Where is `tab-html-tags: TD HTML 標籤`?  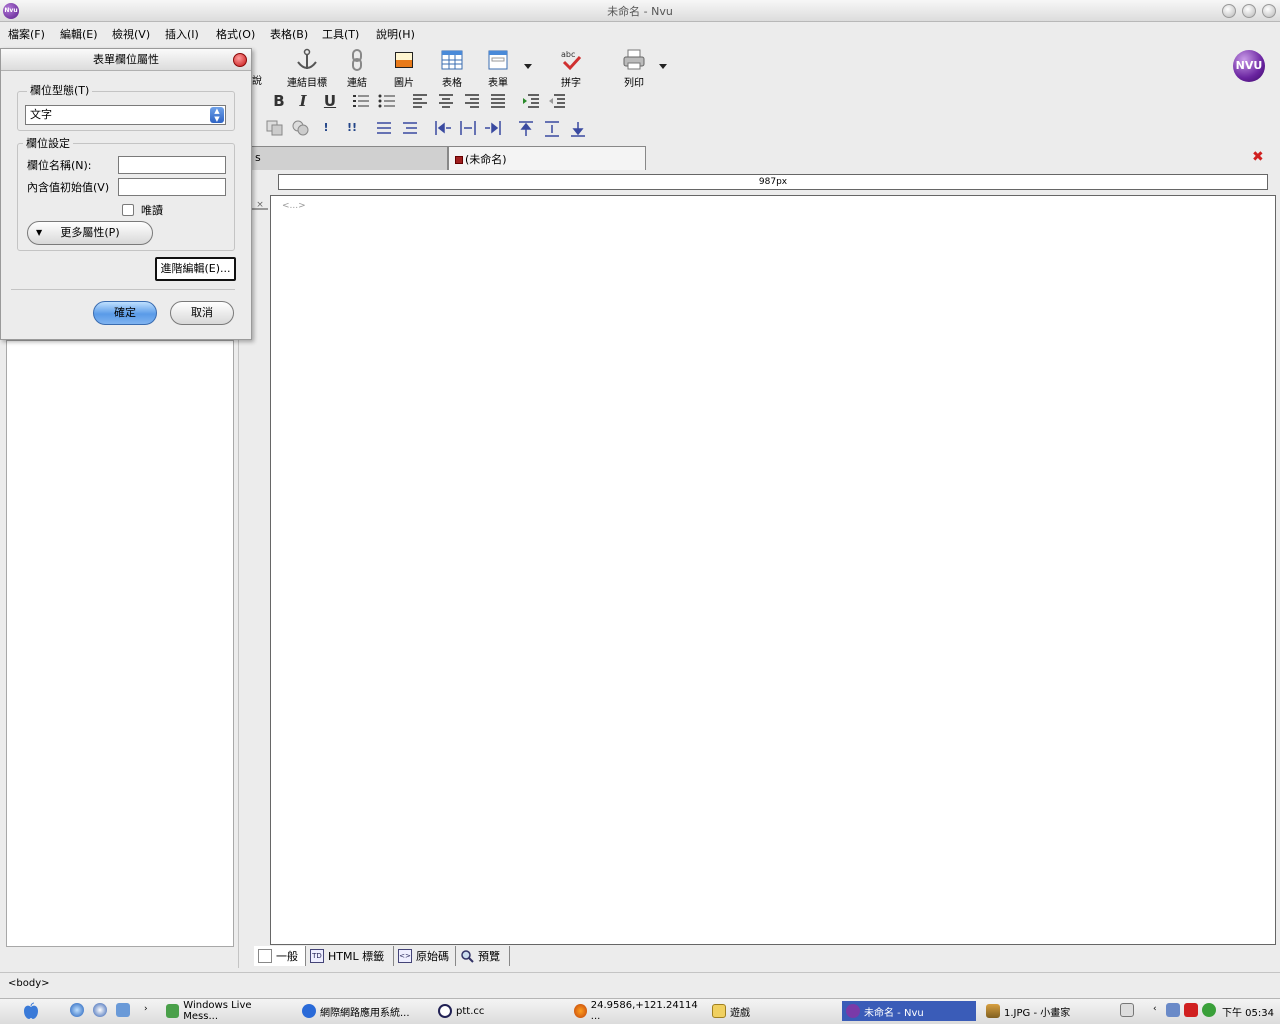 tab-html-tags: TD HTML 標籤 is located at coordinates (350, 956).